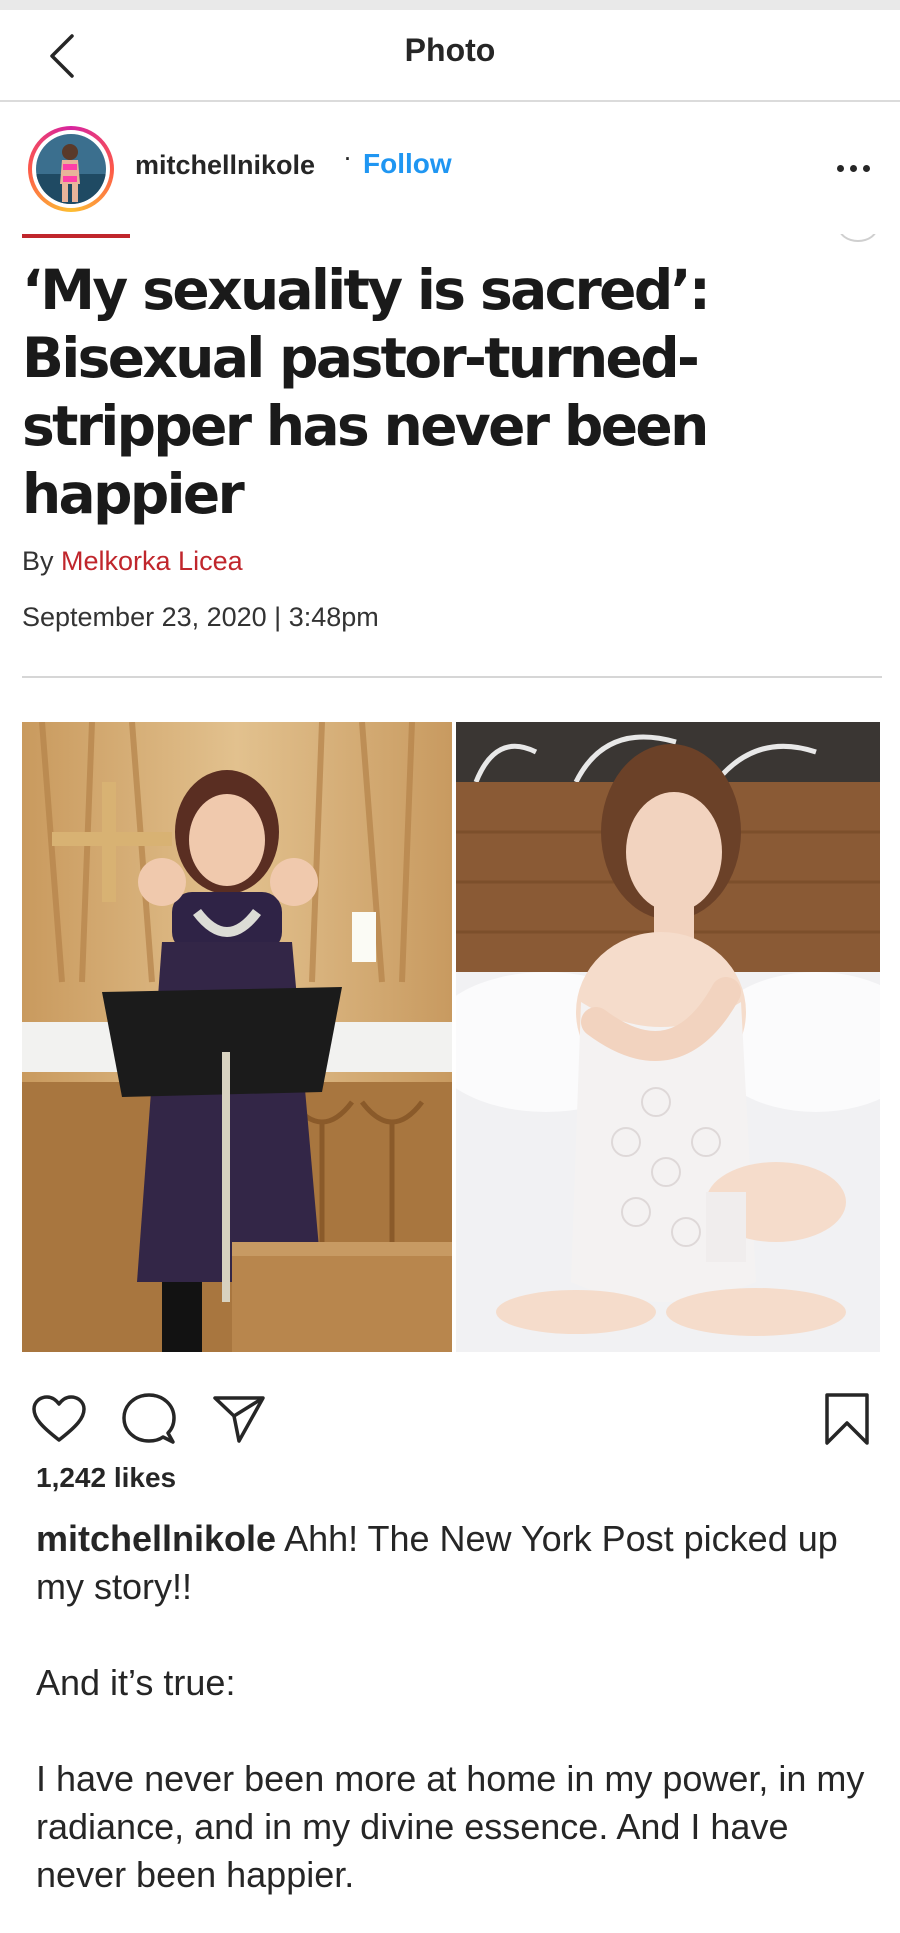  I want to click on avatar-image, so click(71, 169).